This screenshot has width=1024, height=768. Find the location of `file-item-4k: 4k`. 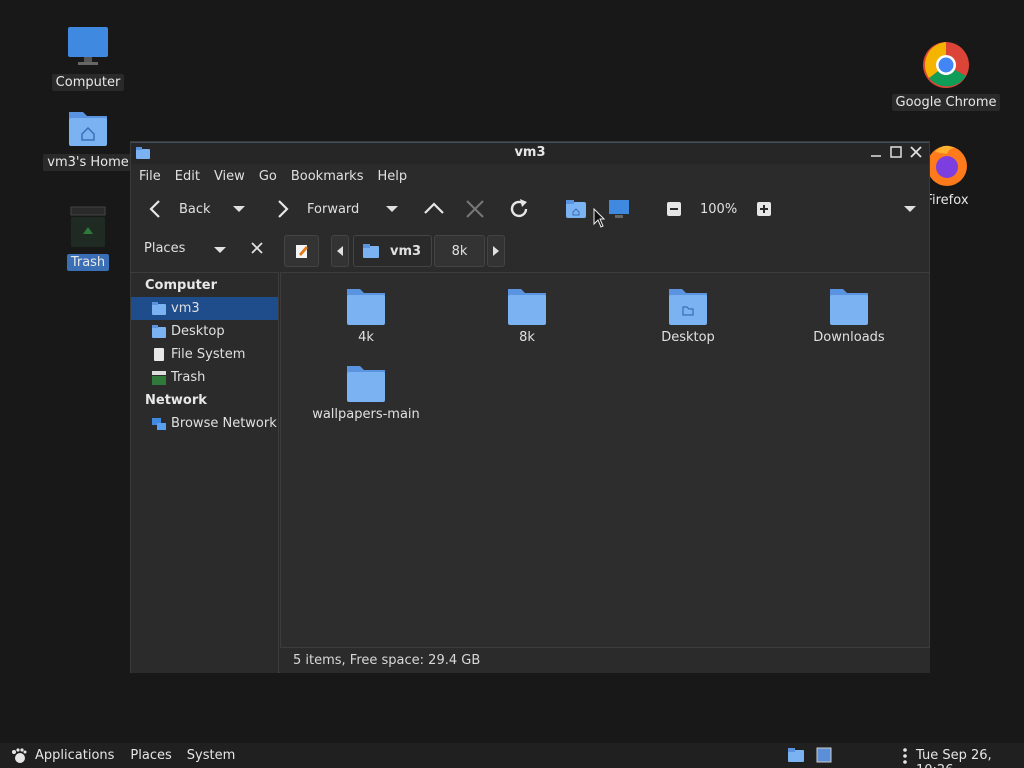

file-item-4k: 4k is located at coordinates (366, 315).